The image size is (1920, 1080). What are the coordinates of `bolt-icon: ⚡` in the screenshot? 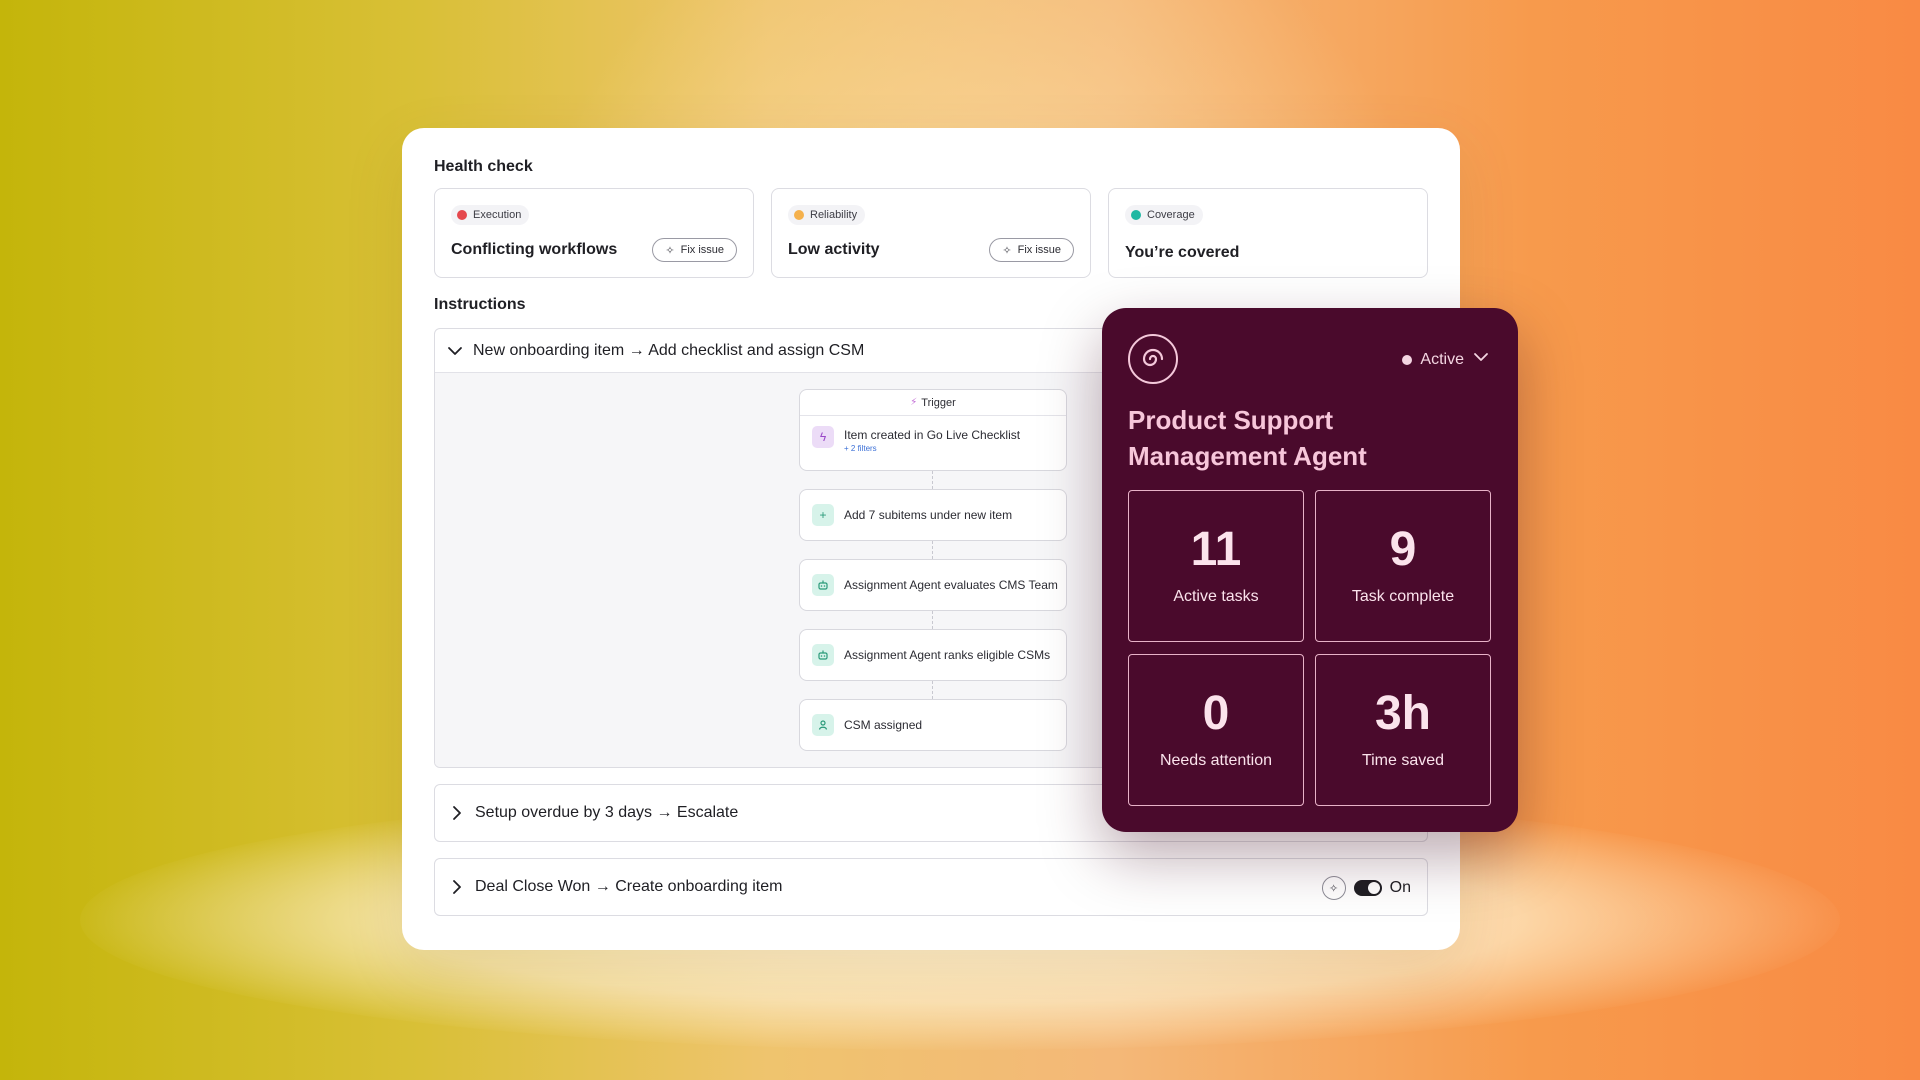 It's located at (914, 402).